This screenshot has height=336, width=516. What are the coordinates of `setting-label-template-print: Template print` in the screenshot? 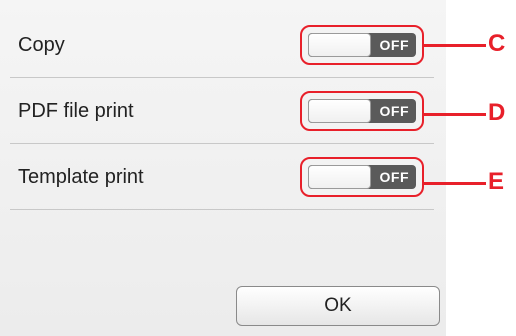 It's located at (81, 177).